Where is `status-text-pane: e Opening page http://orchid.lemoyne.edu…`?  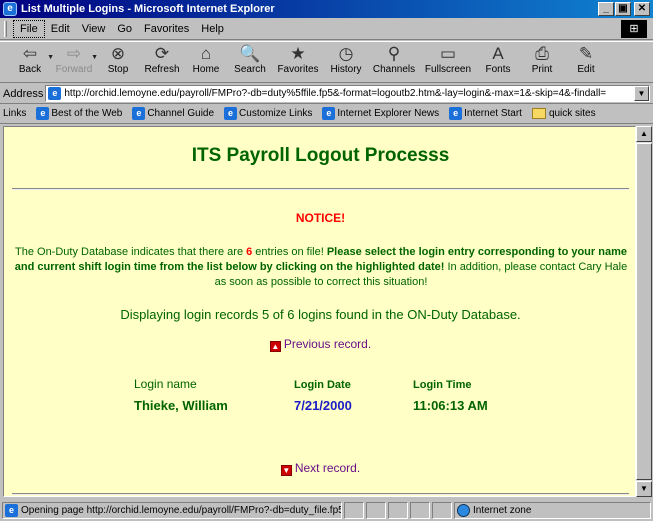
status-text-pane: e Opening page http://orchid.lemoyne.edu… is located at coordinates (172, 510).